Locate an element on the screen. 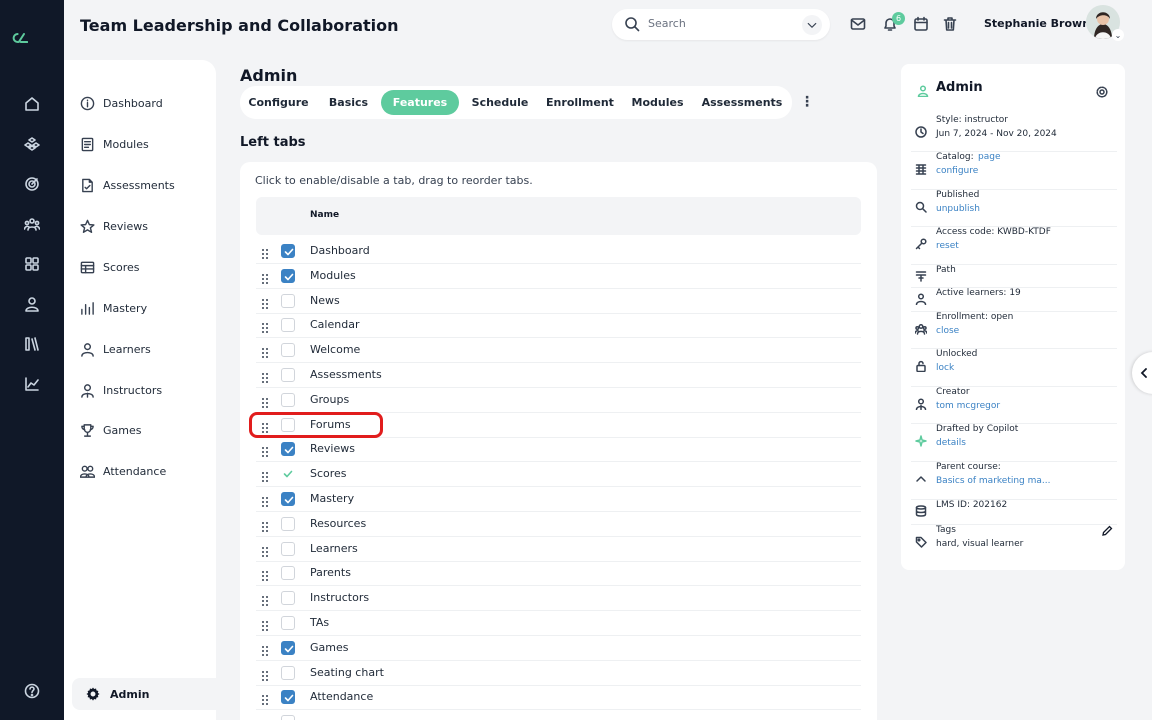 The width and height of the screenshot is (1152, 720). table-row: Learners is located at coordinates (558, 549).